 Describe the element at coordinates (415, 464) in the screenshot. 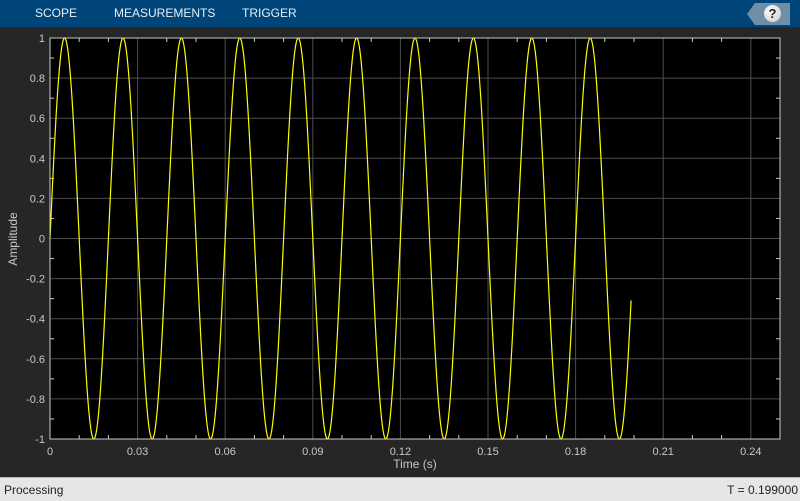

I see `x-axis-label: Time (s)` at that location.